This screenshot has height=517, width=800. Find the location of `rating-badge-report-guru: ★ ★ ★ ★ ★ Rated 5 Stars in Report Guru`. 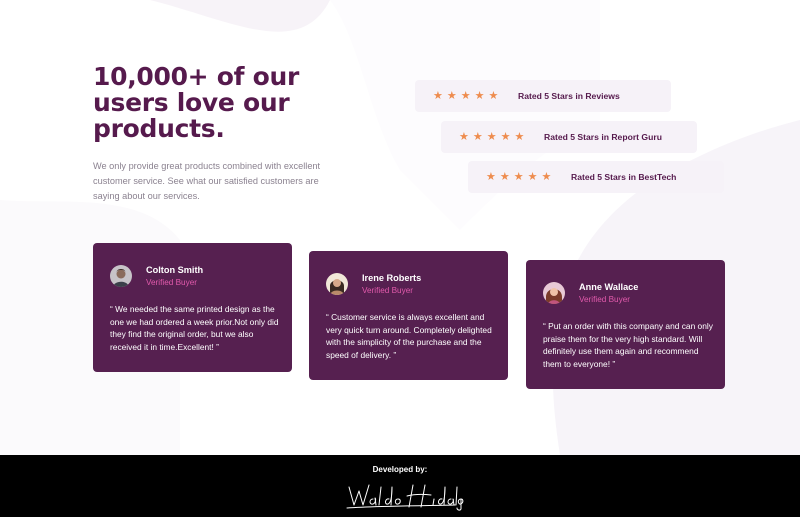

rating-badge-report-guru: ★ ★ ★ ★ ★ Rated 5 Stars in Report Guru is located at coordinates (569, 137).